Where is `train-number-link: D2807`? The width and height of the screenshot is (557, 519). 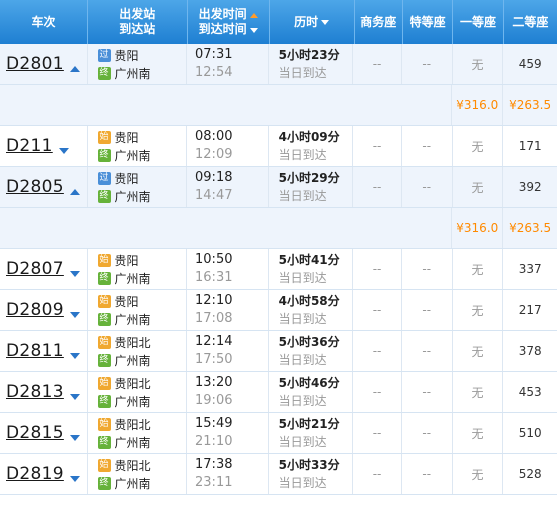 train-number-link: D2807 is located at coordinates (35, 269).